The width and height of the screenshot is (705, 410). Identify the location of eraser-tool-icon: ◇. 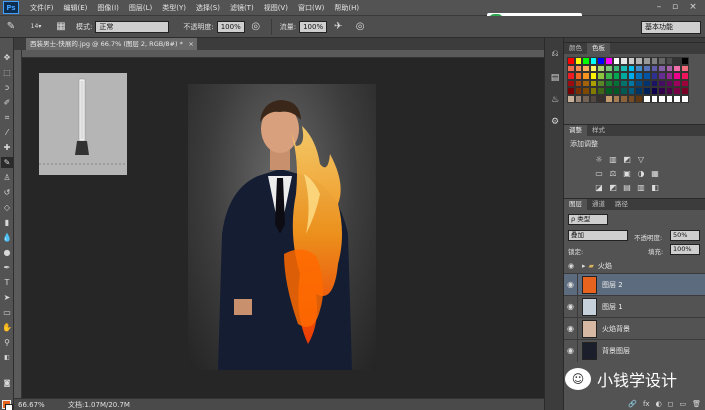
(7, 207).